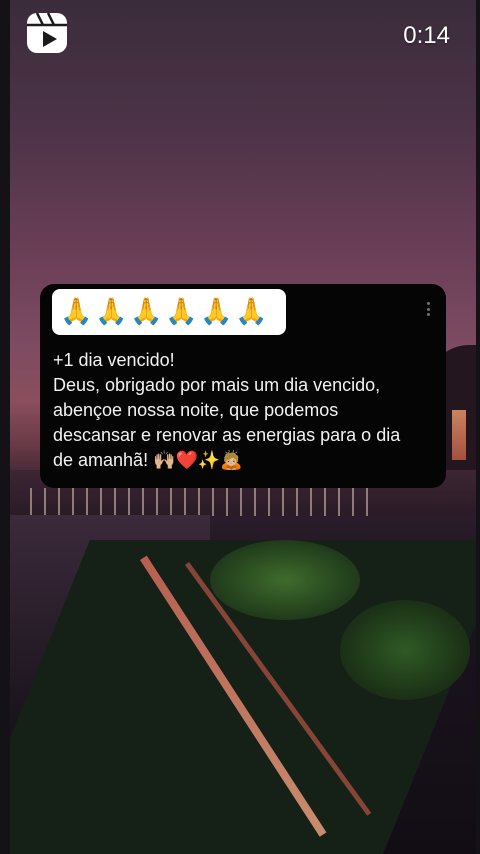 The image size is (480, 854). I want to click on post-line: Deus, obrigado por mais um dia vencido,, so click(217, 385).